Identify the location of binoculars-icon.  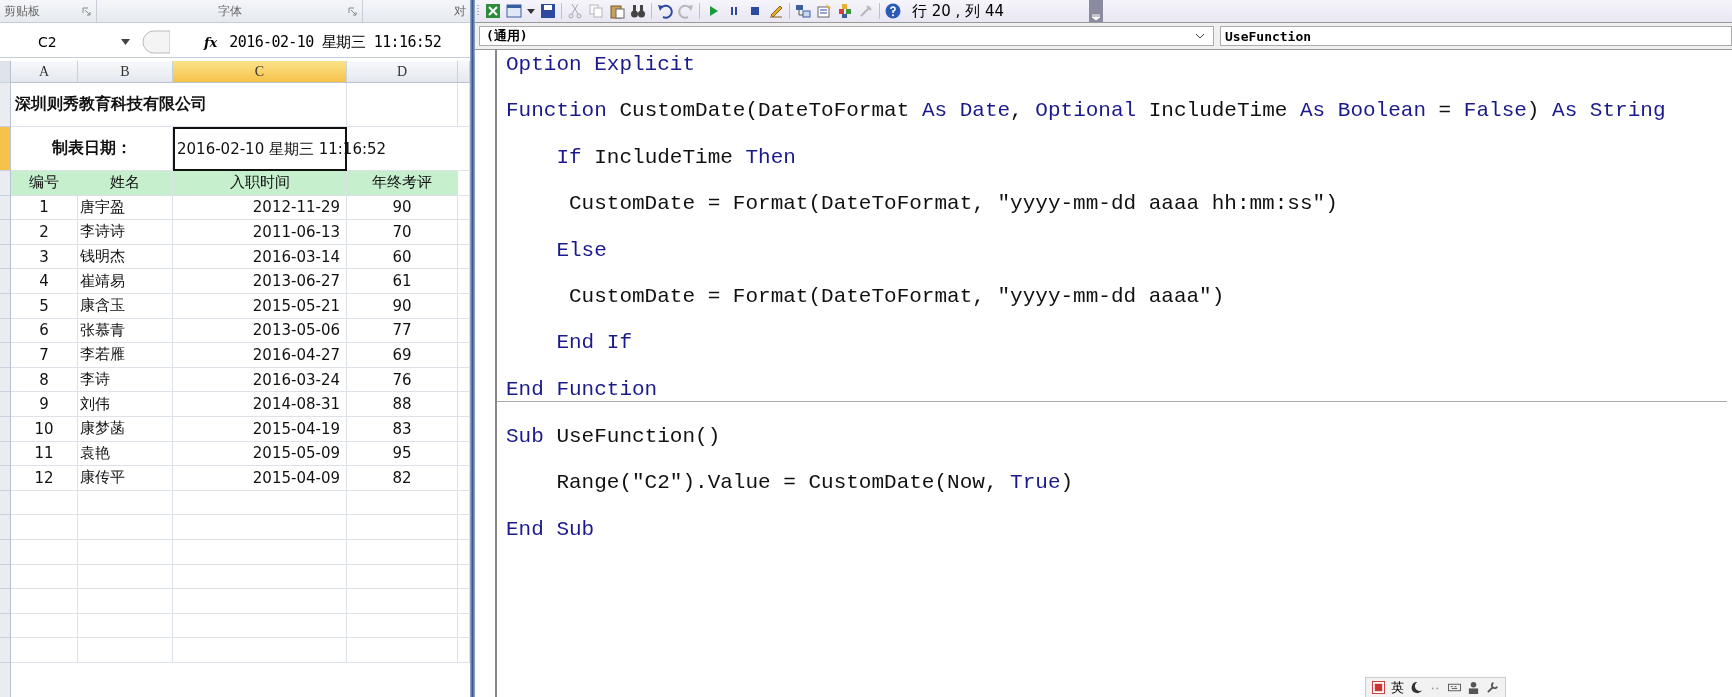
(638, 11).